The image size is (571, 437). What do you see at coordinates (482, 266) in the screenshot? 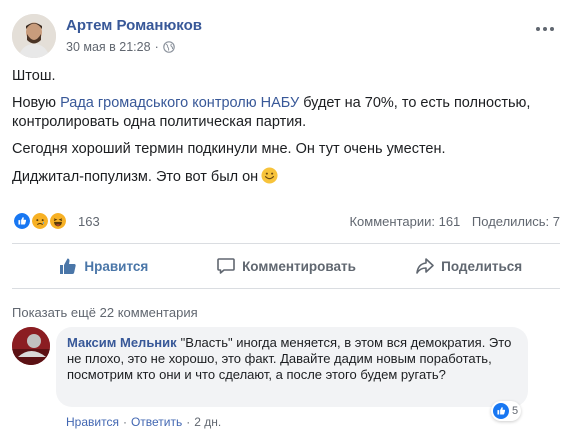
I see `share-label: Поделиться` at bounding box center [482, 266].